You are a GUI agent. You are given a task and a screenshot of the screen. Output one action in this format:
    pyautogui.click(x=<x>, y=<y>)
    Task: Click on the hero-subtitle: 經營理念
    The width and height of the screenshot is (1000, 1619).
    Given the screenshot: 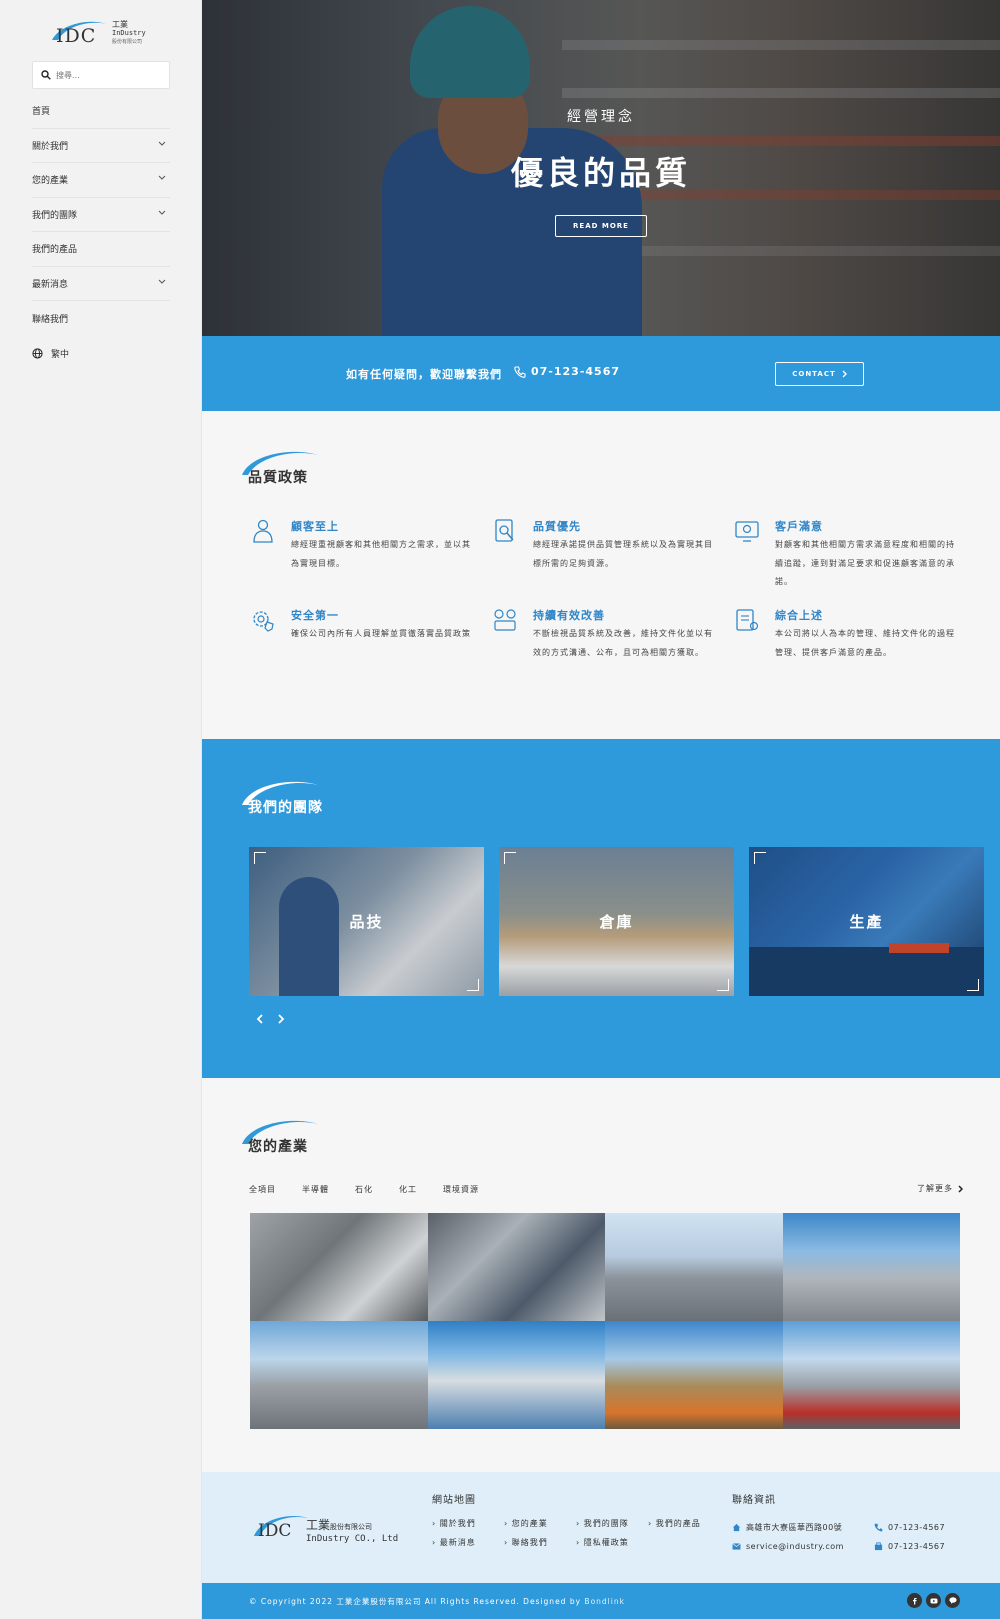 What is the action you would take?
    pyautogui.click(x=601, y=117)
    